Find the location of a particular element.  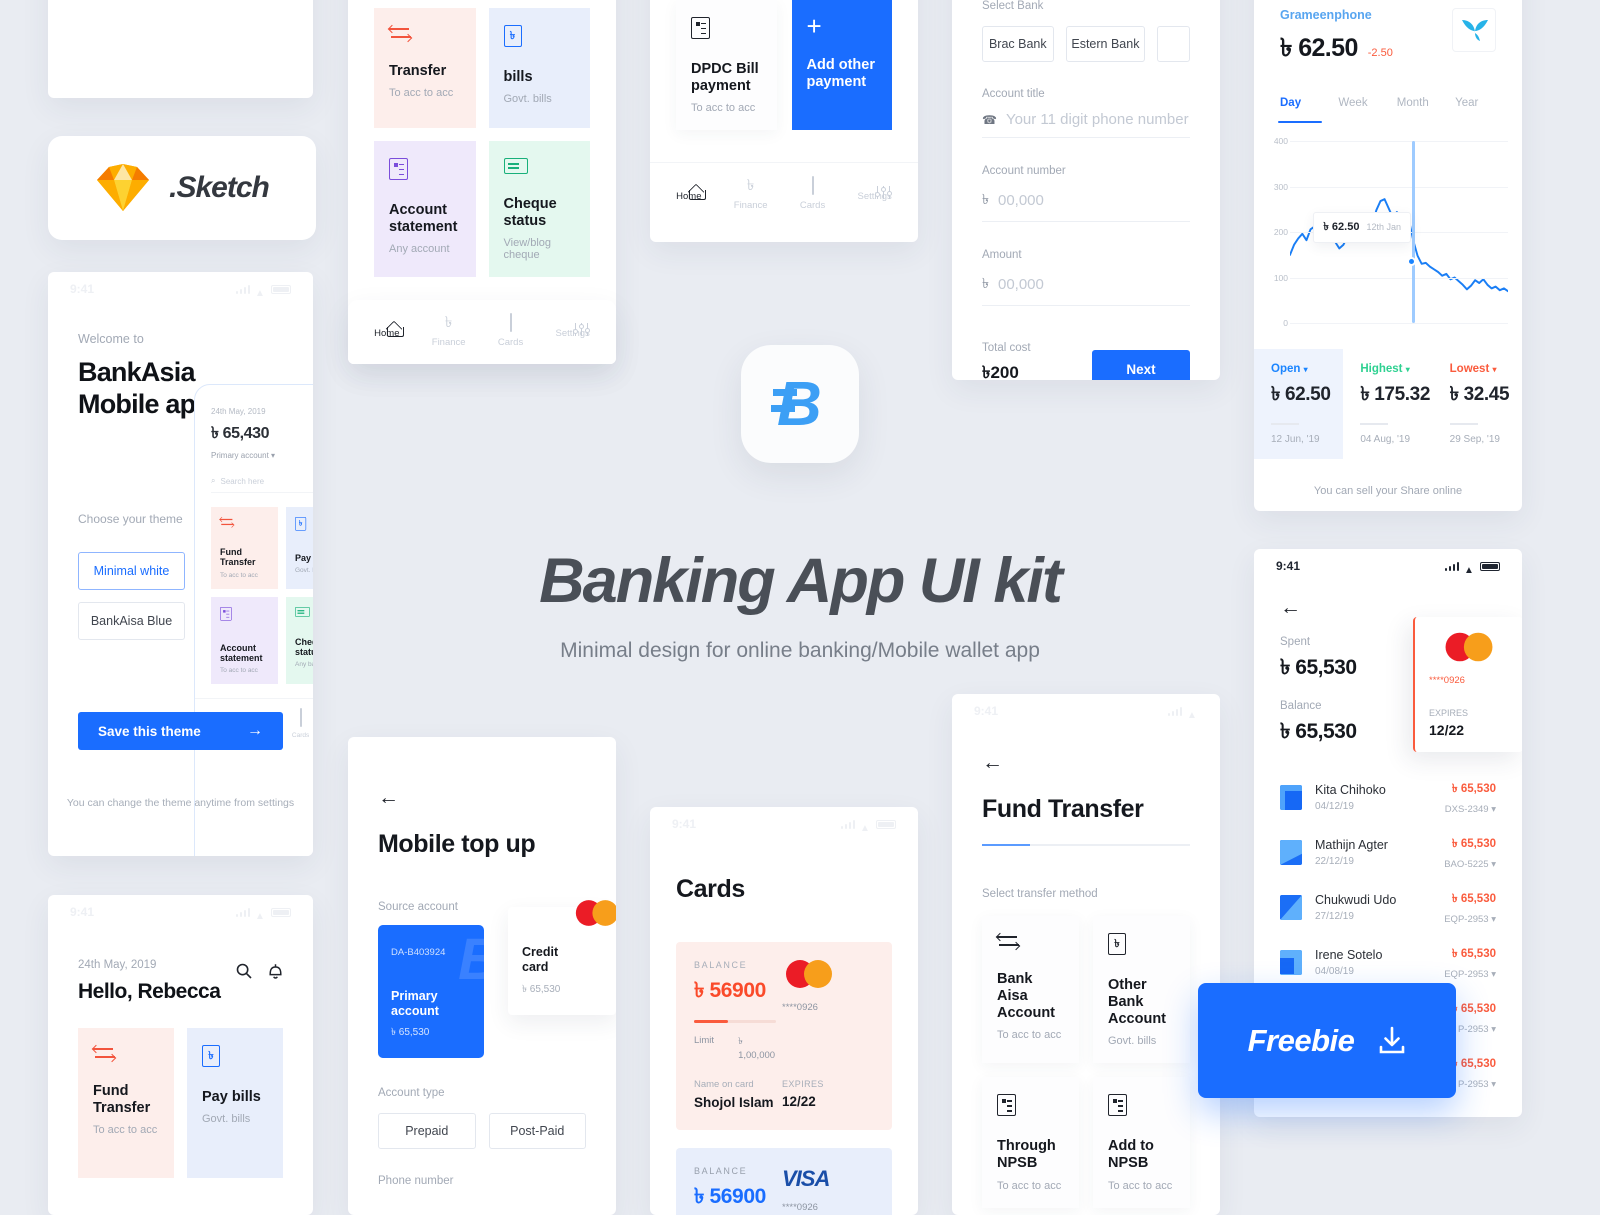

account-card-credit: Credit card ৳ 65,530 is located at coordinates (562, 961).